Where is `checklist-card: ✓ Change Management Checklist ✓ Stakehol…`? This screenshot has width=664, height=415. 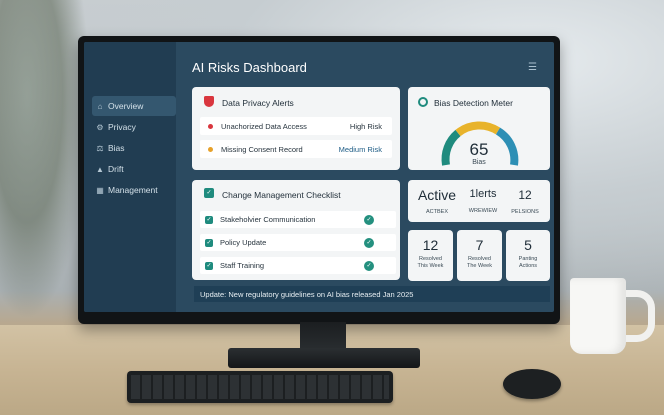 checklist-card: ✓ Change Management Checklist ✓ Stakehol… is located at coordinates (296, 230).